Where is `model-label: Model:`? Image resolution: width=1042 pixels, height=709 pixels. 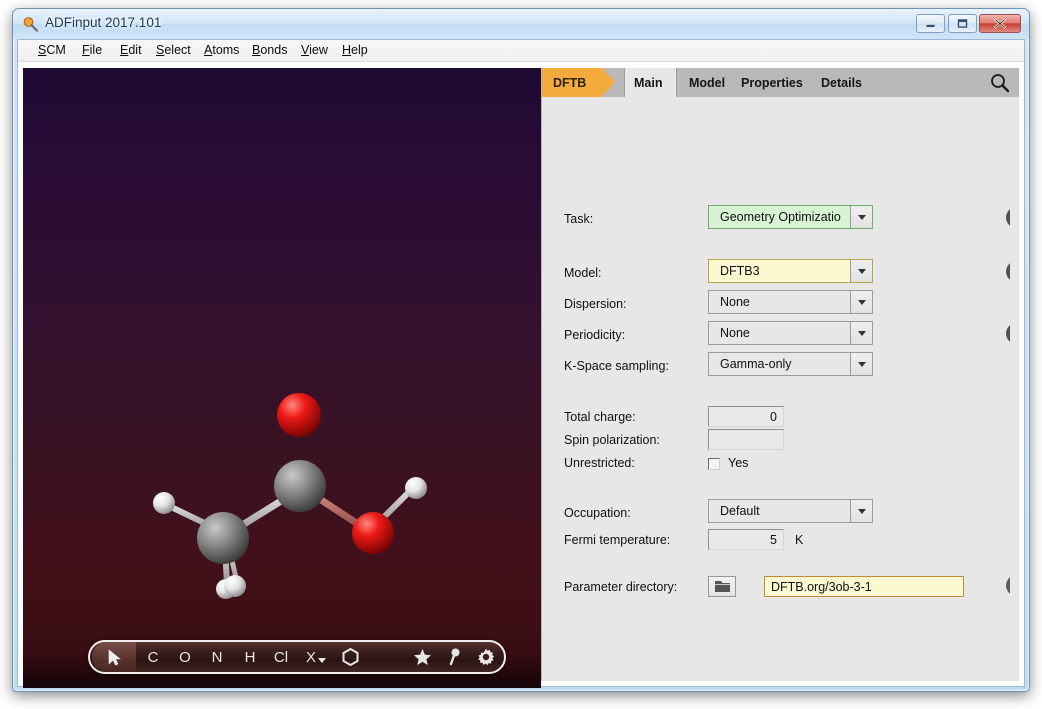
model-label: Model: is located at coordinates (583, 273).